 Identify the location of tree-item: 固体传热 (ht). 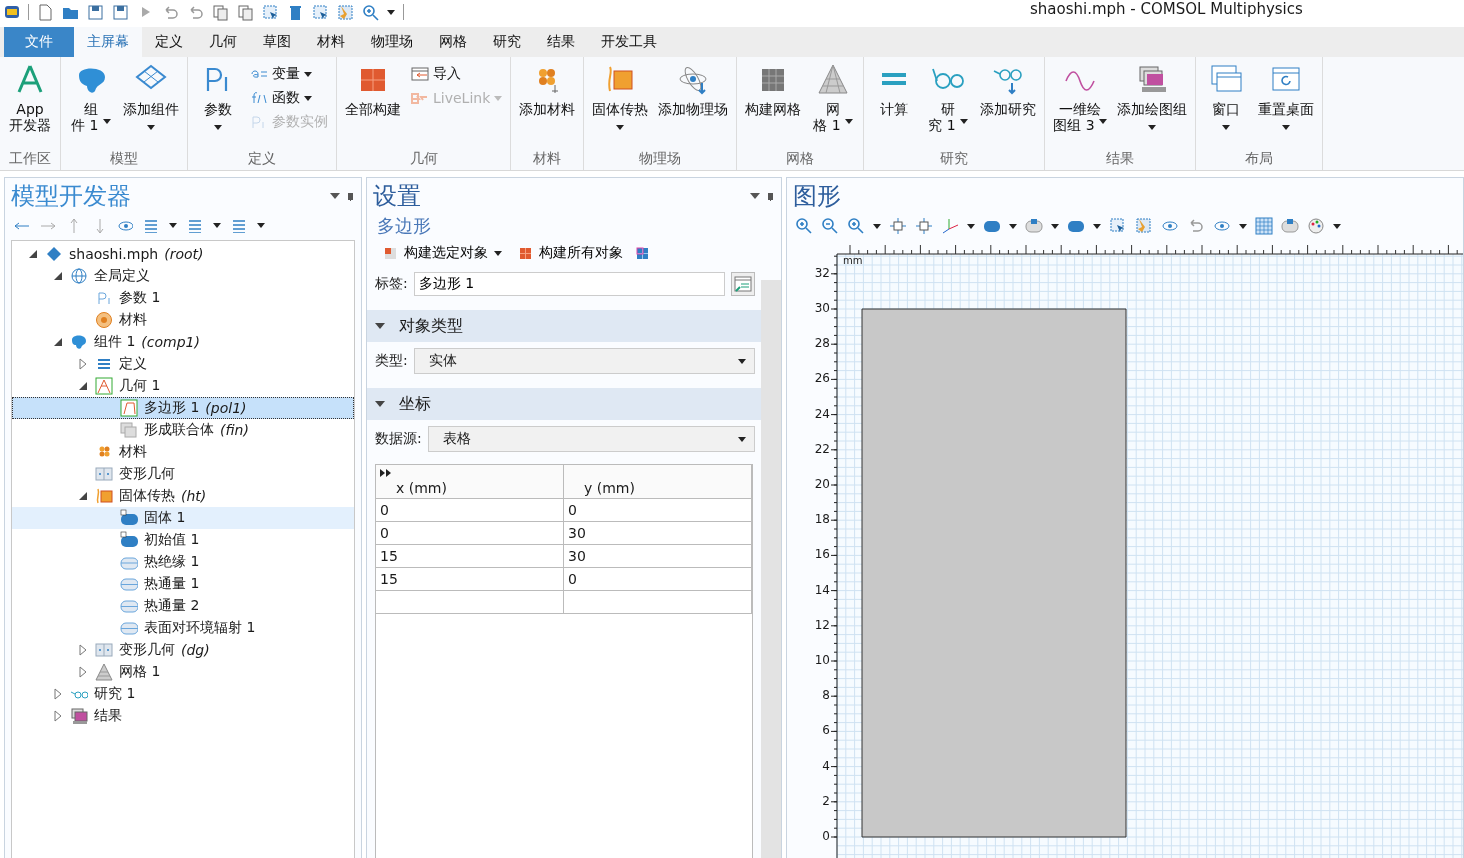
(183, 496).